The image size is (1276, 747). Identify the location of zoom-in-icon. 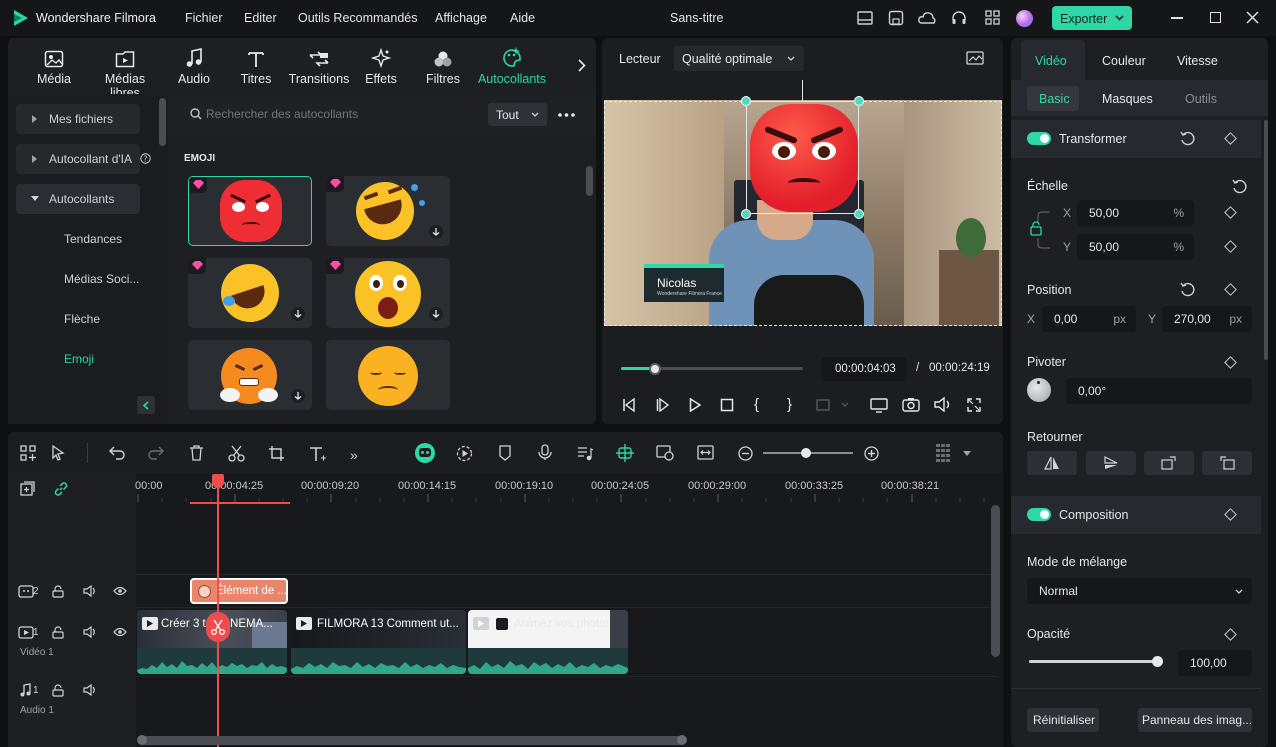
(871, 453).